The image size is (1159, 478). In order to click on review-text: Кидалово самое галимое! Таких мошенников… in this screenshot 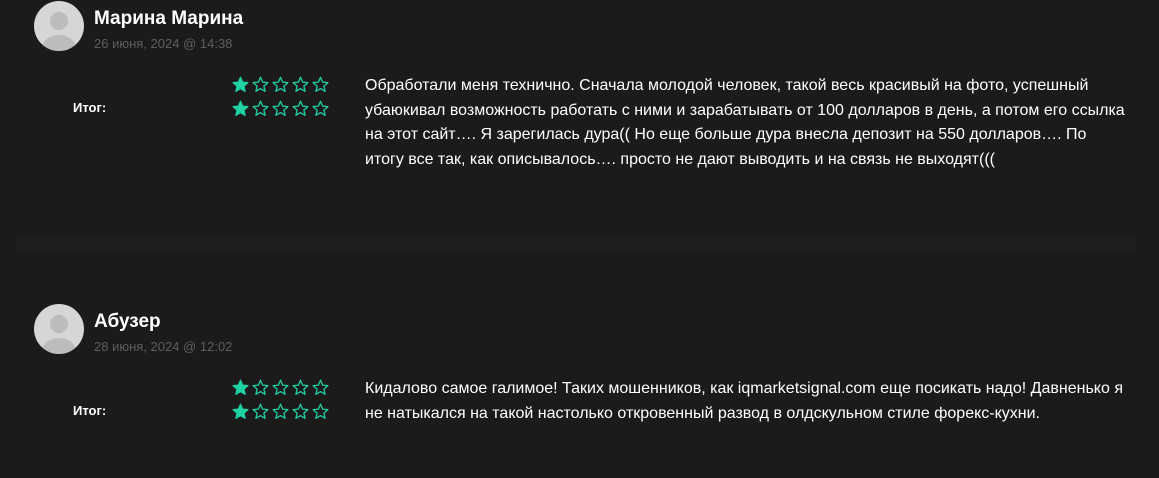, I will do `click(744, 401)`.